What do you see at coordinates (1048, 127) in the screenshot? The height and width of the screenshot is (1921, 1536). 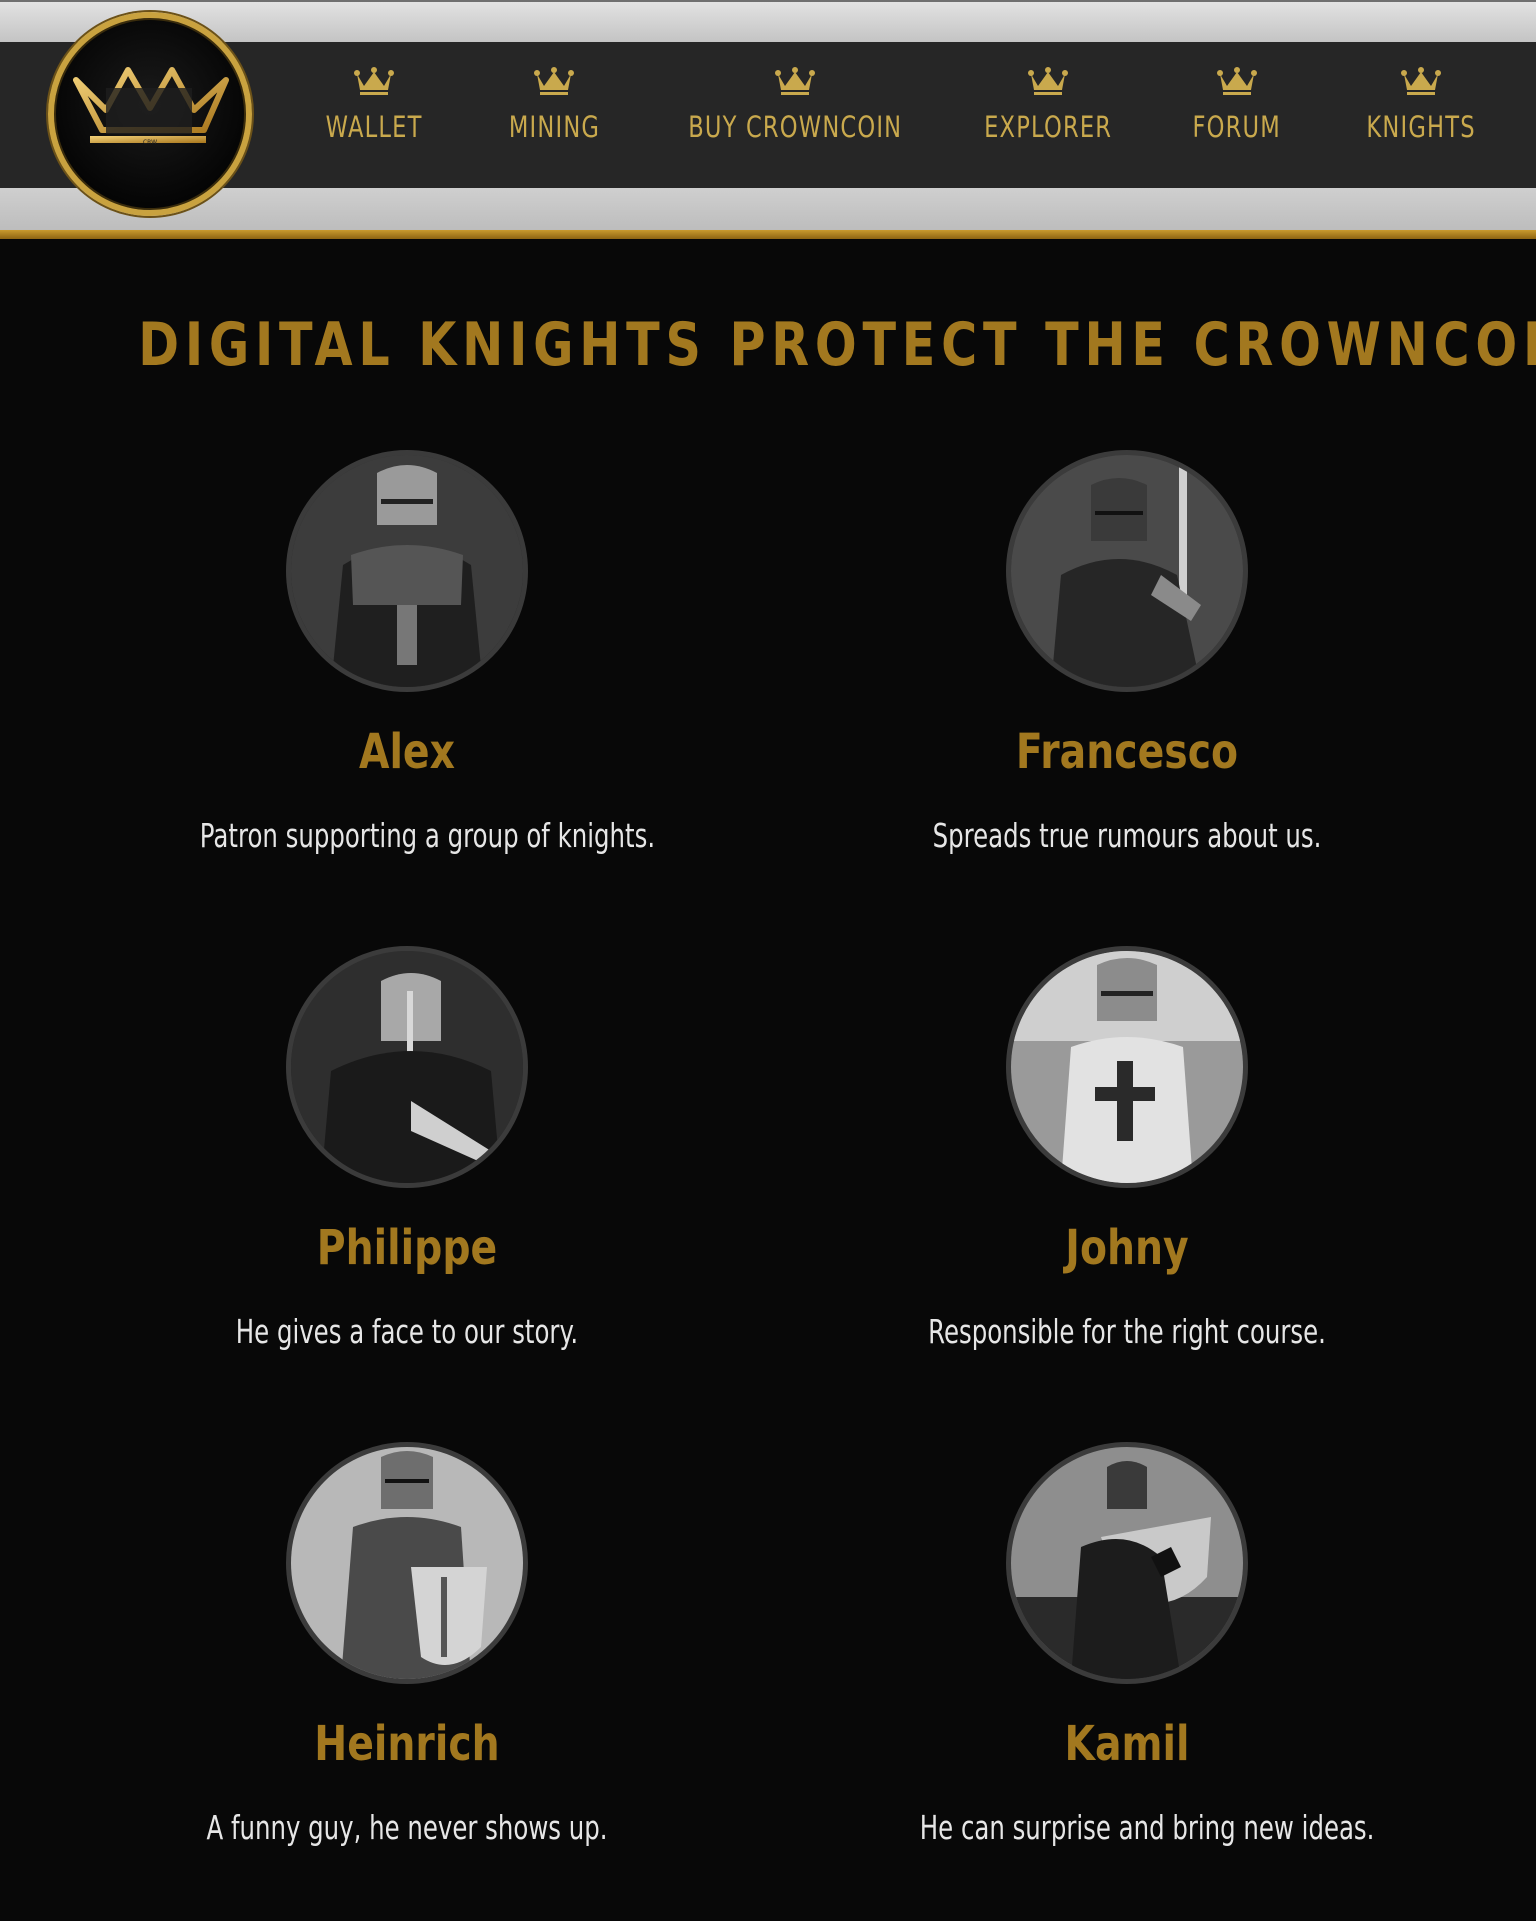 I see `nav-explorer-label: EXPLORER` at bounding box center [1048, 127].